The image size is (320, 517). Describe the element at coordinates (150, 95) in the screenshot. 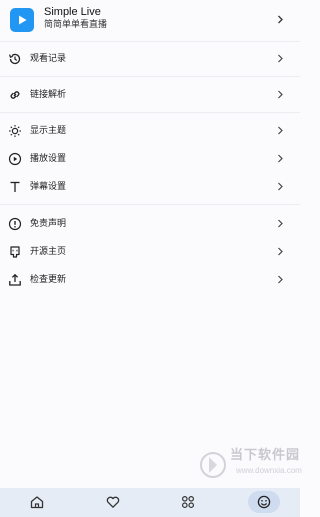

I see `menu-item-link-parse: 链接解析` at that location.